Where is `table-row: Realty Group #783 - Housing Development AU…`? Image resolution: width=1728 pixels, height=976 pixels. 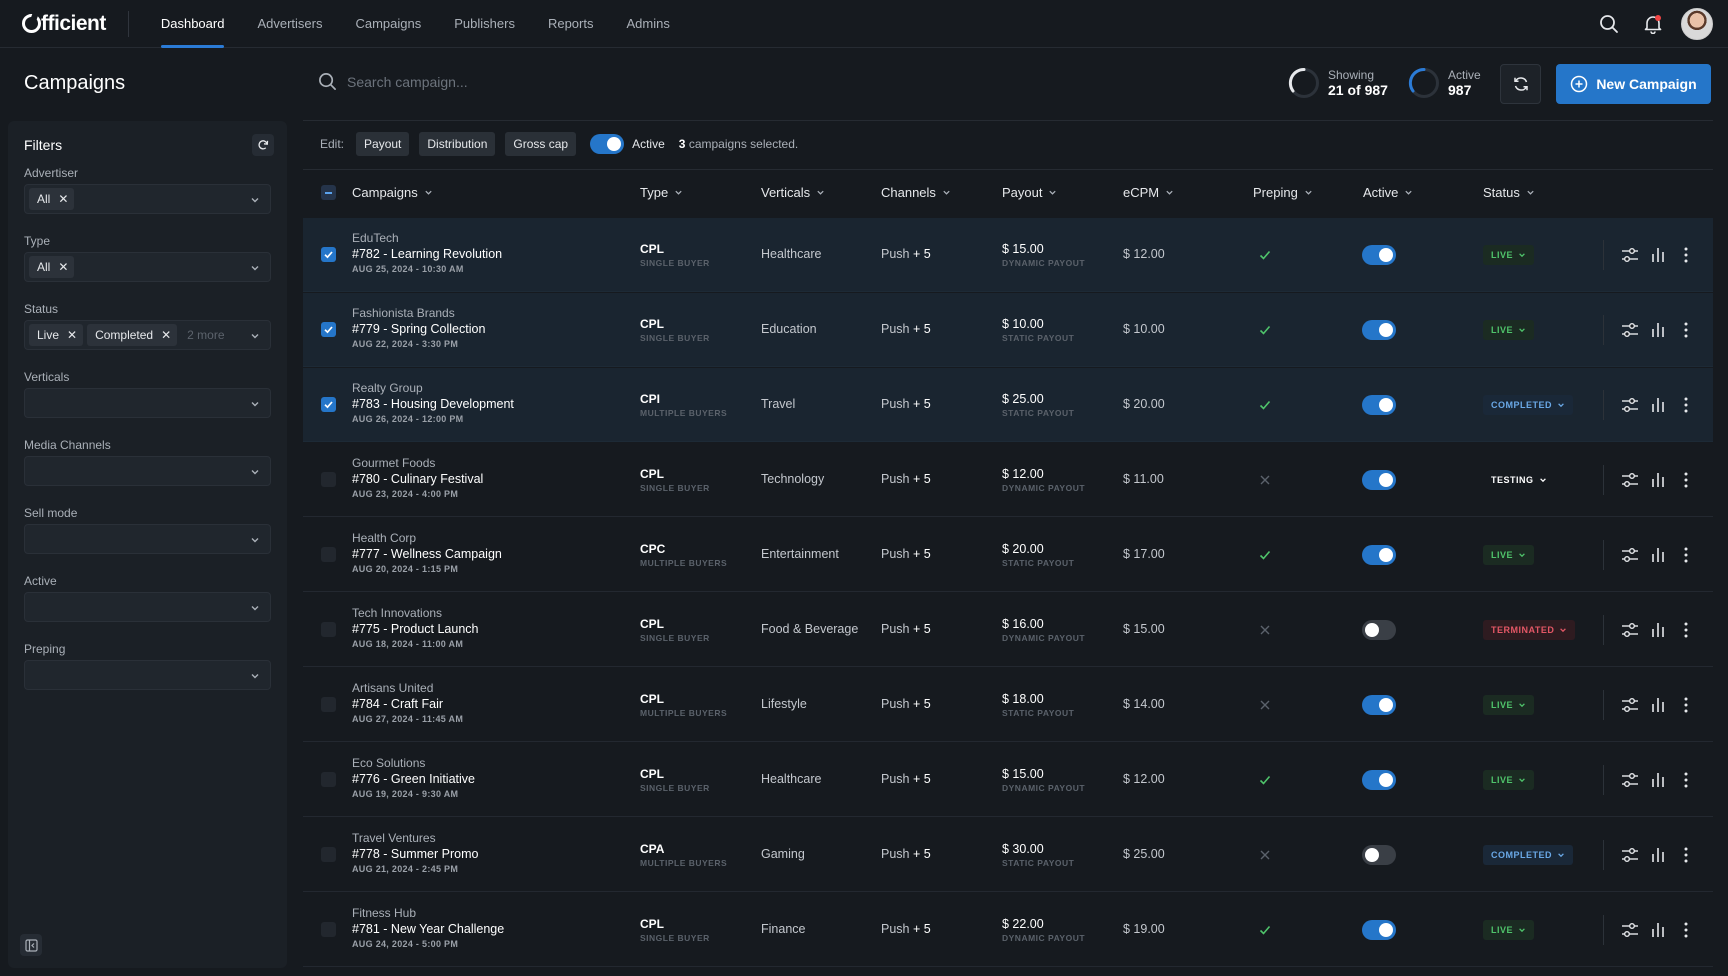 table-row: Realty Group #783 - Housing Development AU… is located at coordinates (1008, 405).